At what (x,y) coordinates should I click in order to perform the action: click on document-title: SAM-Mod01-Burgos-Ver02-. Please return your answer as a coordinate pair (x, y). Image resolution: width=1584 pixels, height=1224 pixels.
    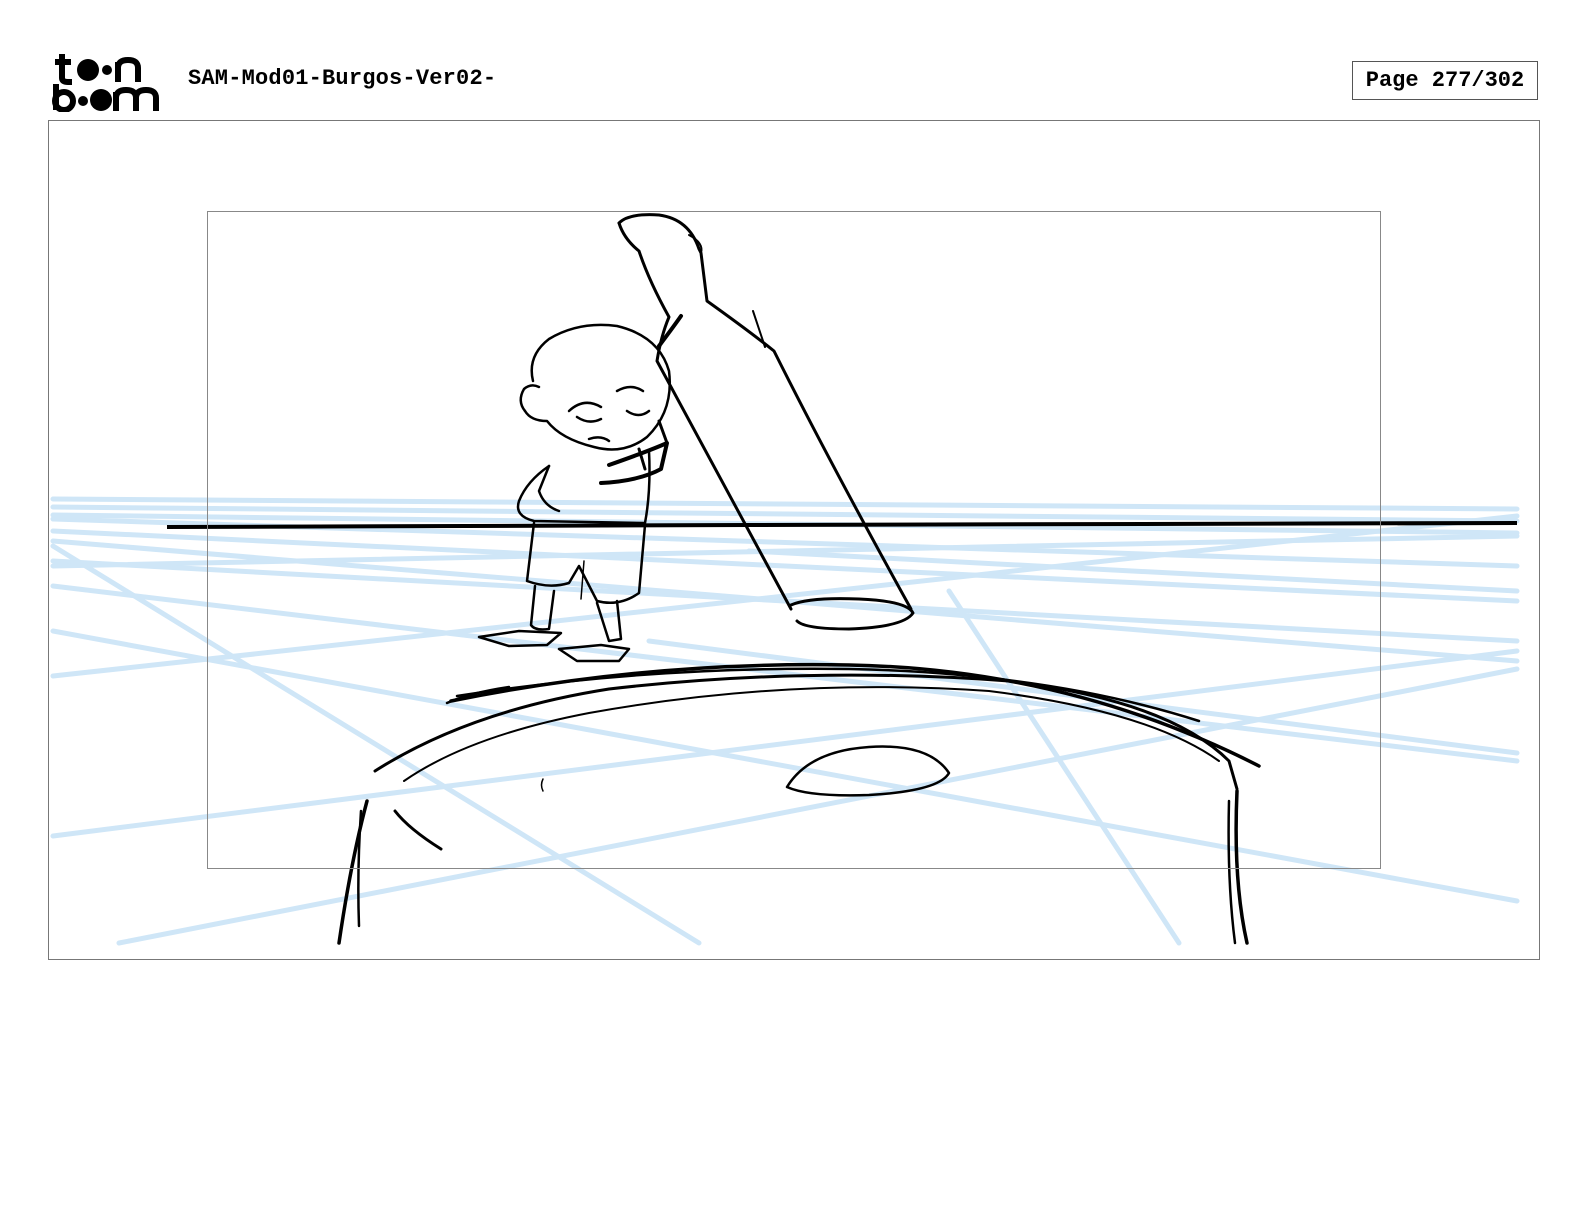
    Looking at the image, I should click on (342, 78).